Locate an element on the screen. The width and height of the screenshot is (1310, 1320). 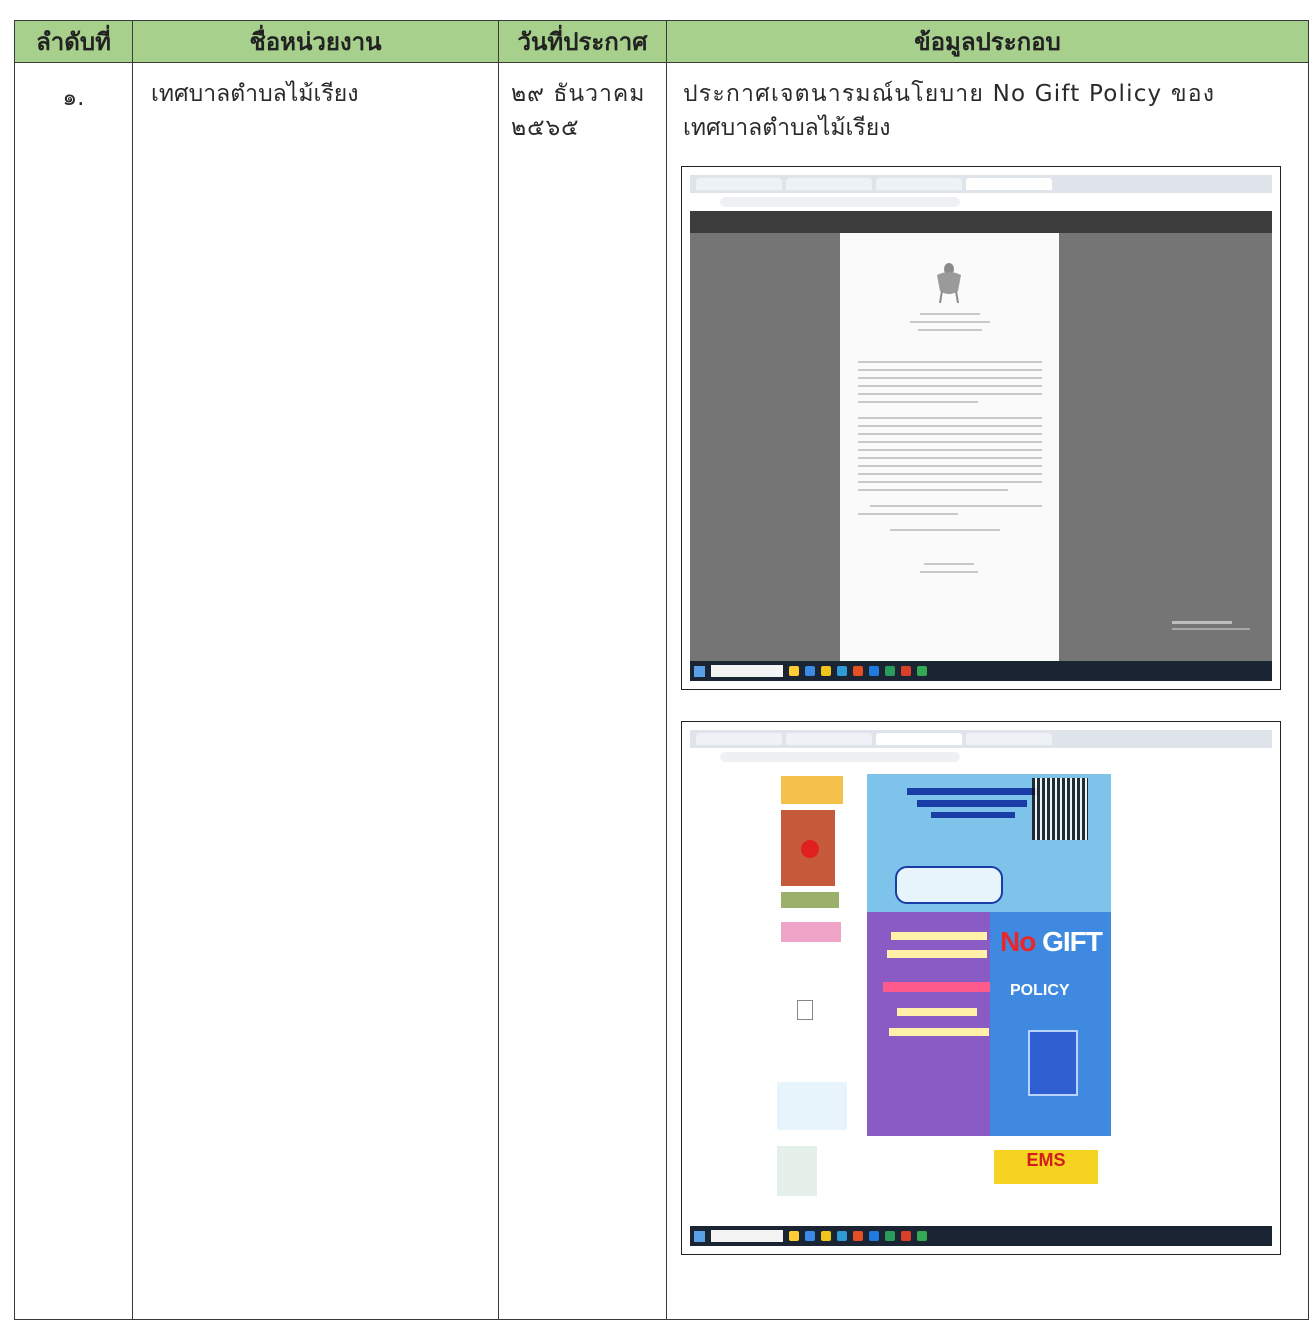
no-gift-word-no: No is located at coordinates (1018, 941).